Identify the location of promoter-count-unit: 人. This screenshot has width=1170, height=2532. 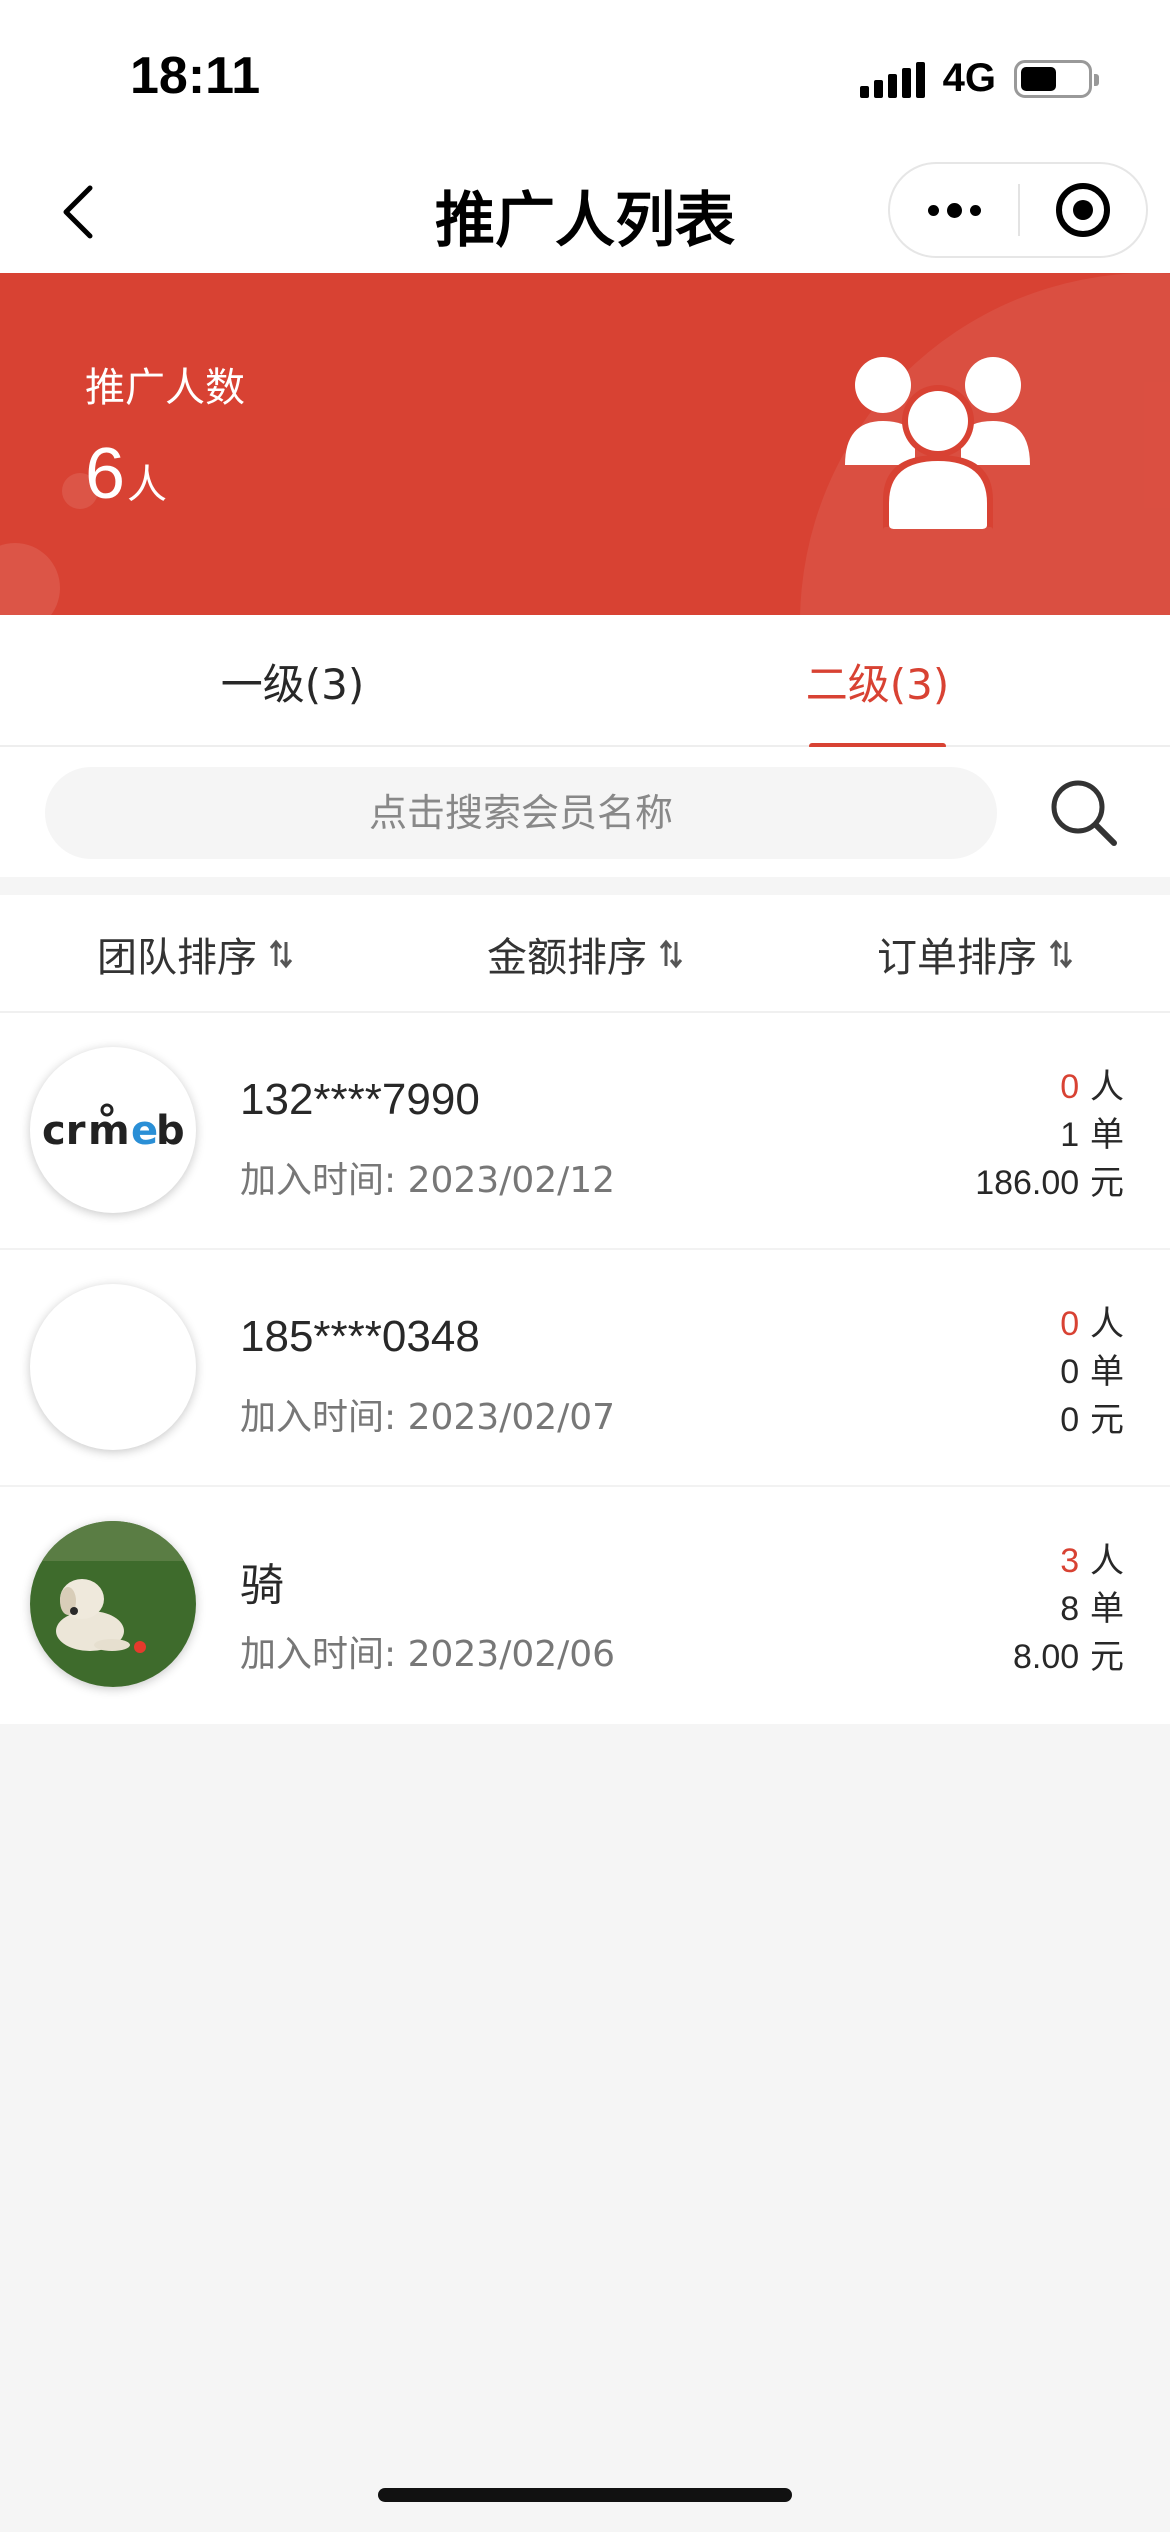
(147, 485).